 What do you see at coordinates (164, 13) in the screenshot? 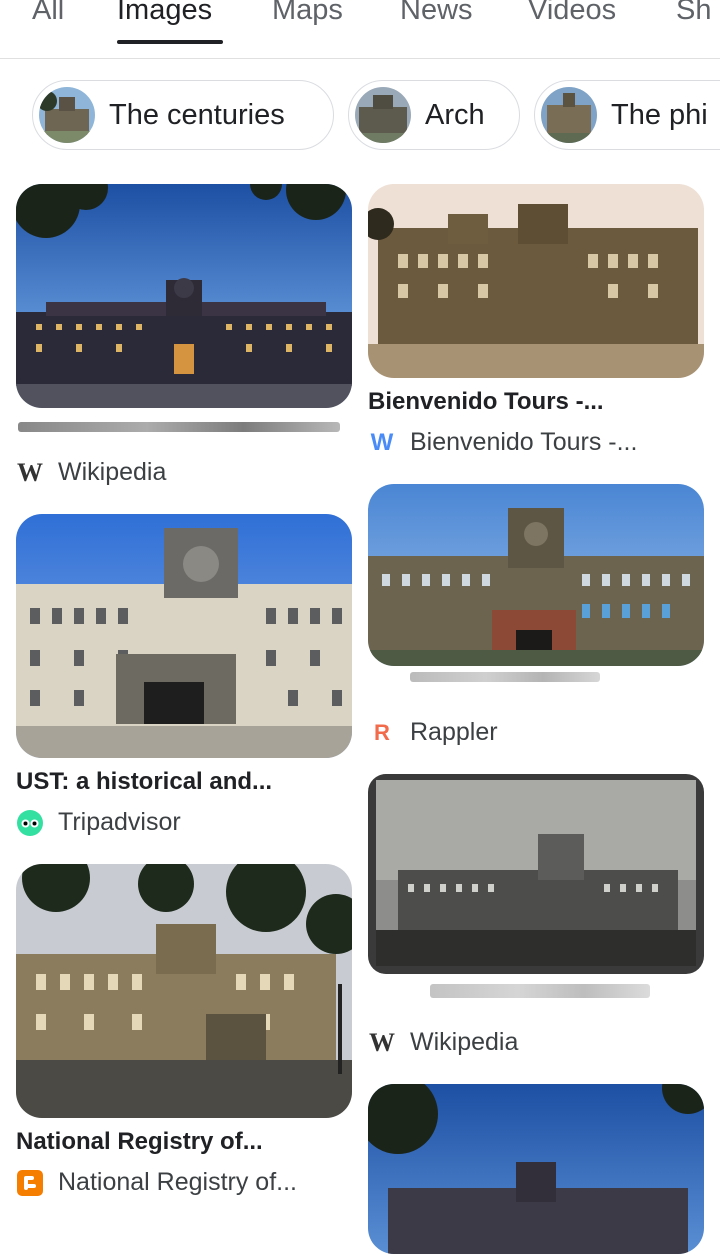
I see `tab-images: Images` at bounding box center [164, 13].